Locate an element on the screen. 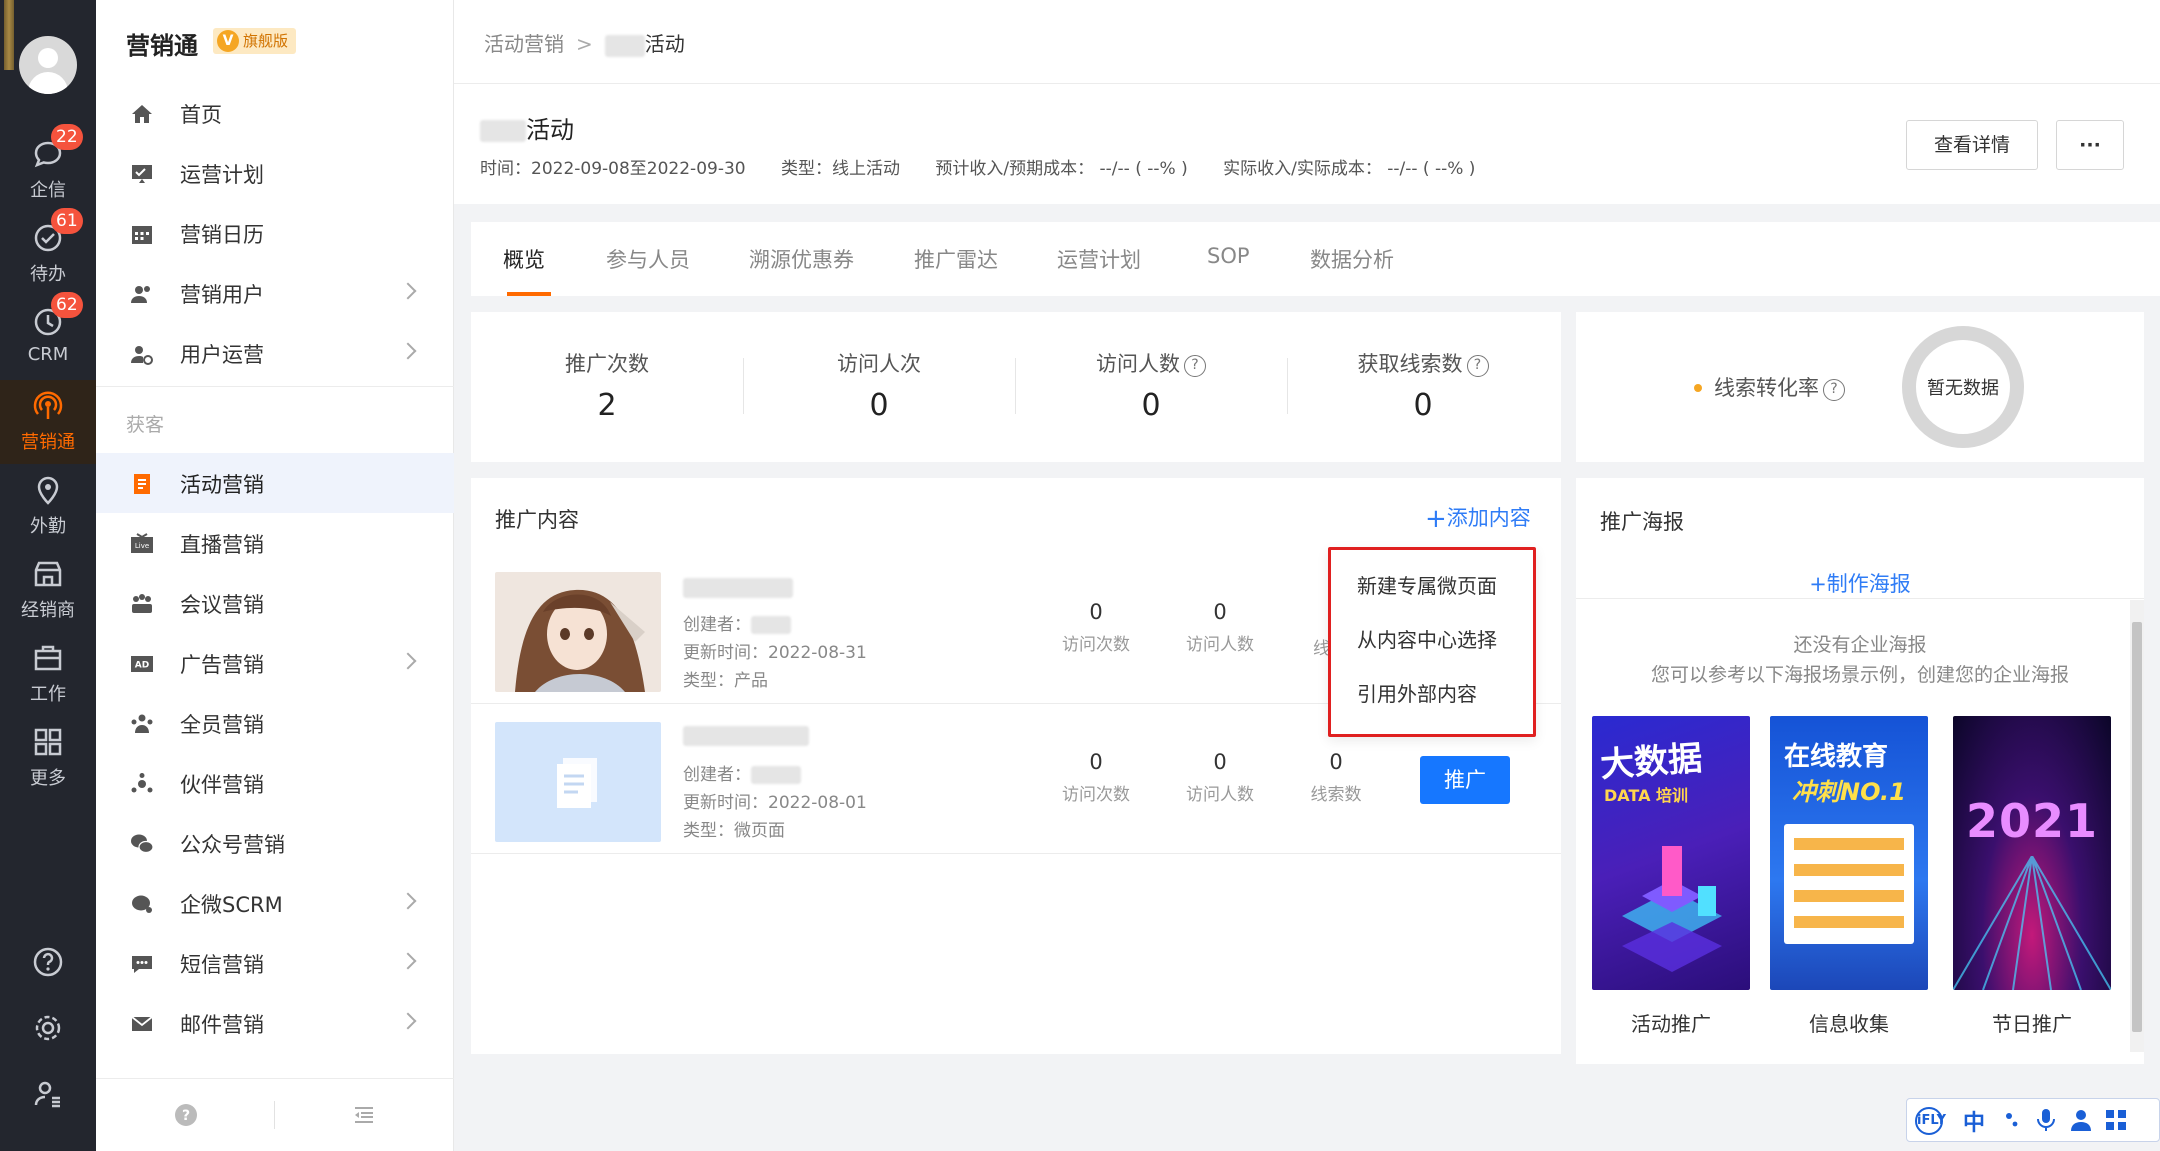 The image size is (2160, 1151). sidebar-item-ops-plan: 运营计划 is located at coordinates (275, 173).